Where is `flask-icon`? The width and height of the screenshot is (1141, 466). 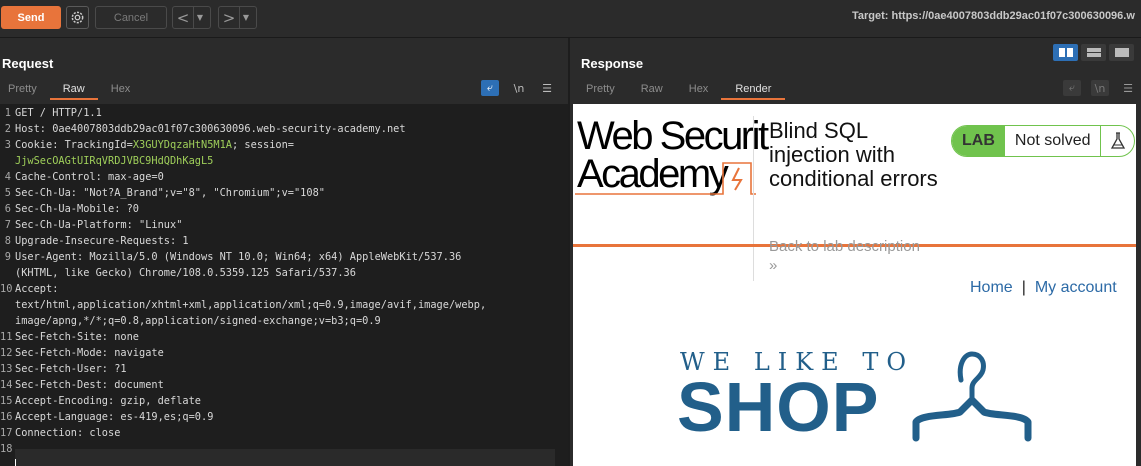
flask-icon is located at coordinates (1117, 141).